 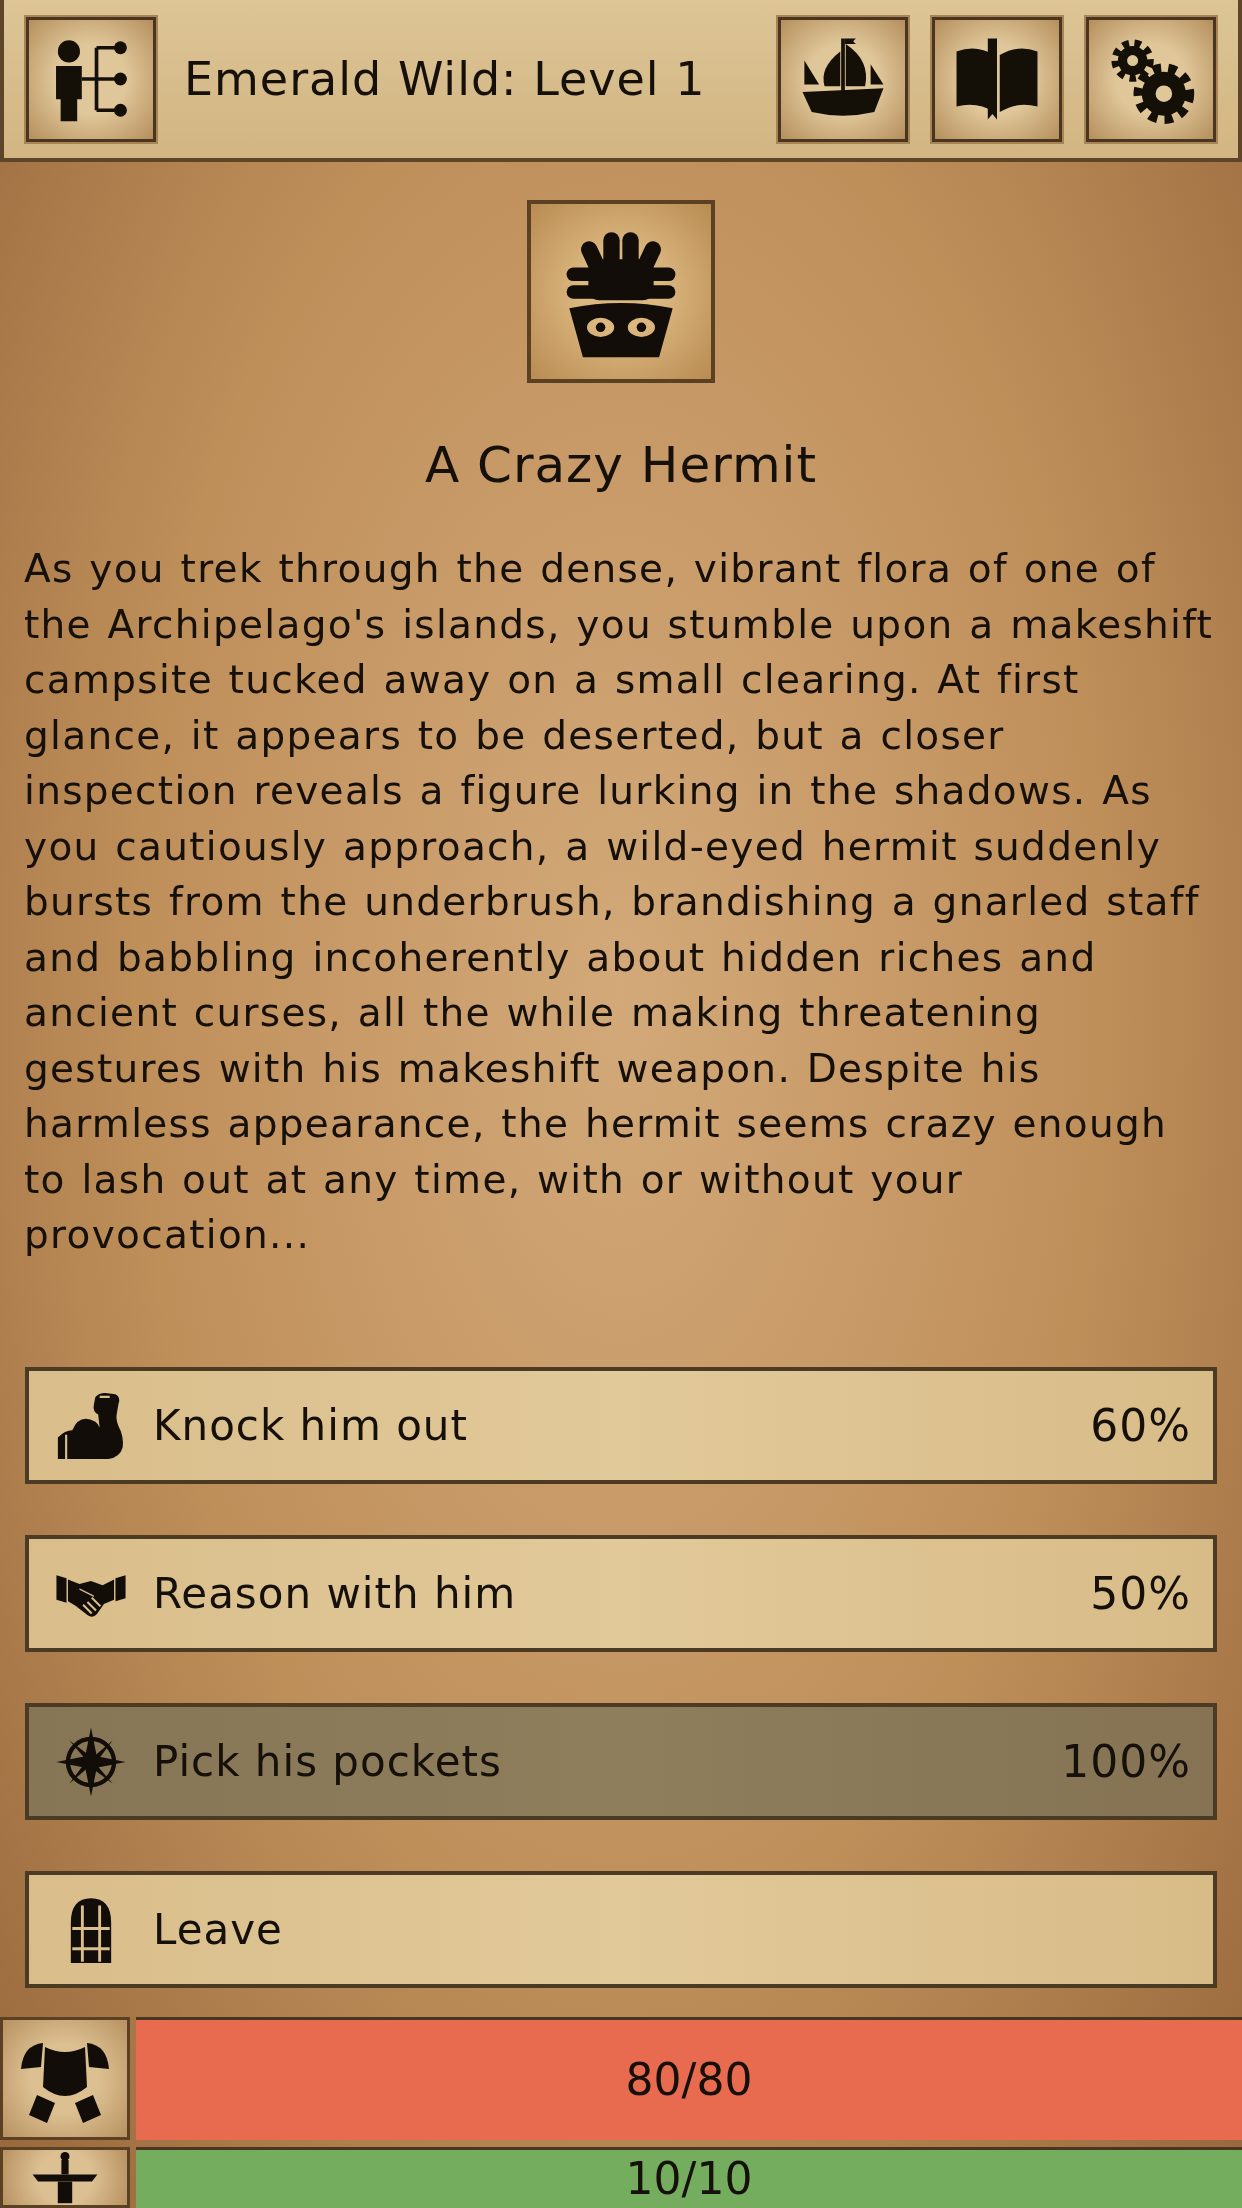 I want to click on choice-button: Leave, so click(x=621, y=1929).